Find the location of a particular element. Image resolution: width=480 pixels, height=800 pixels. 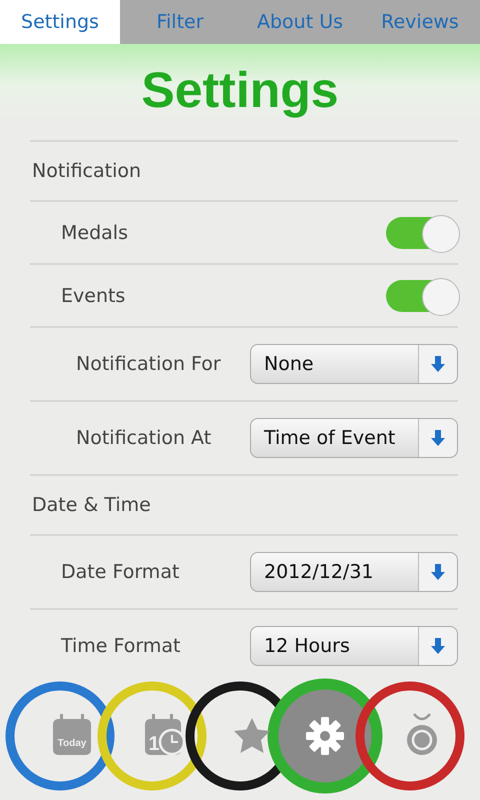

setting-label: Events is located at coordinates (93, 295).